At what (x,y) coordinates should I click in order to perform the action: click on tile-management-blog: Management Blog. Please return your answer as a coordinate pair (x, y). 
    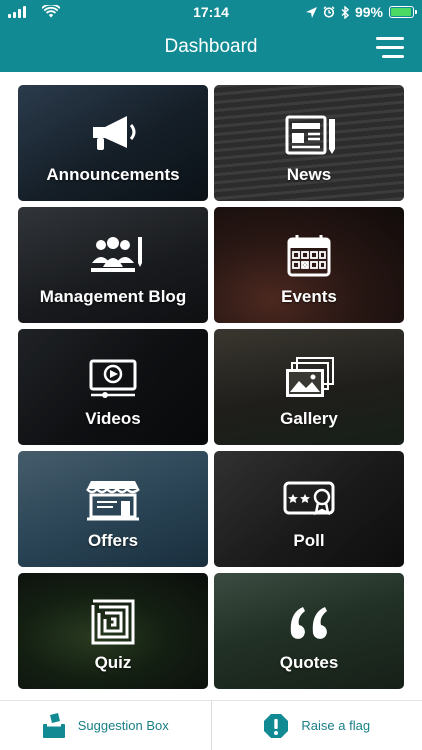
    Looking at the image, I should click on (113, 265).